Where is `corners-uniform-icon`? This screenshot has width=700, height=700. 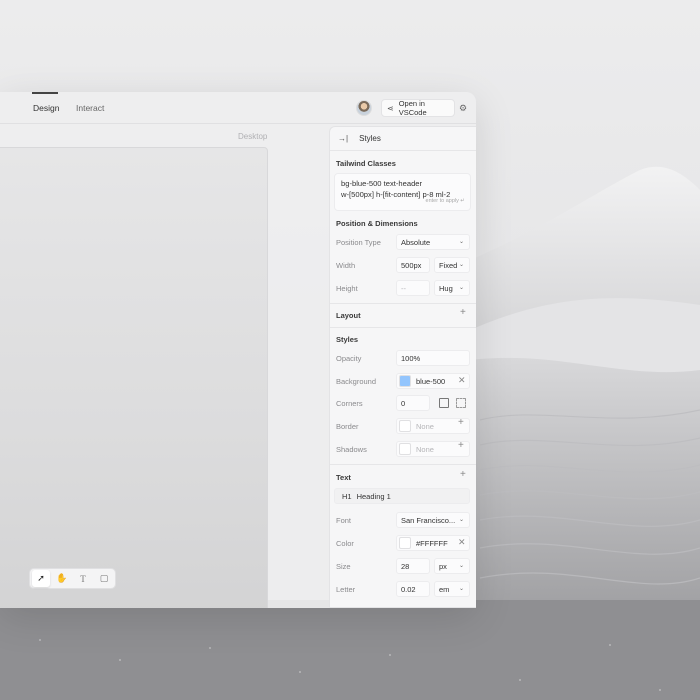 corners-uniform-icon is located at coordinates (444, 403).